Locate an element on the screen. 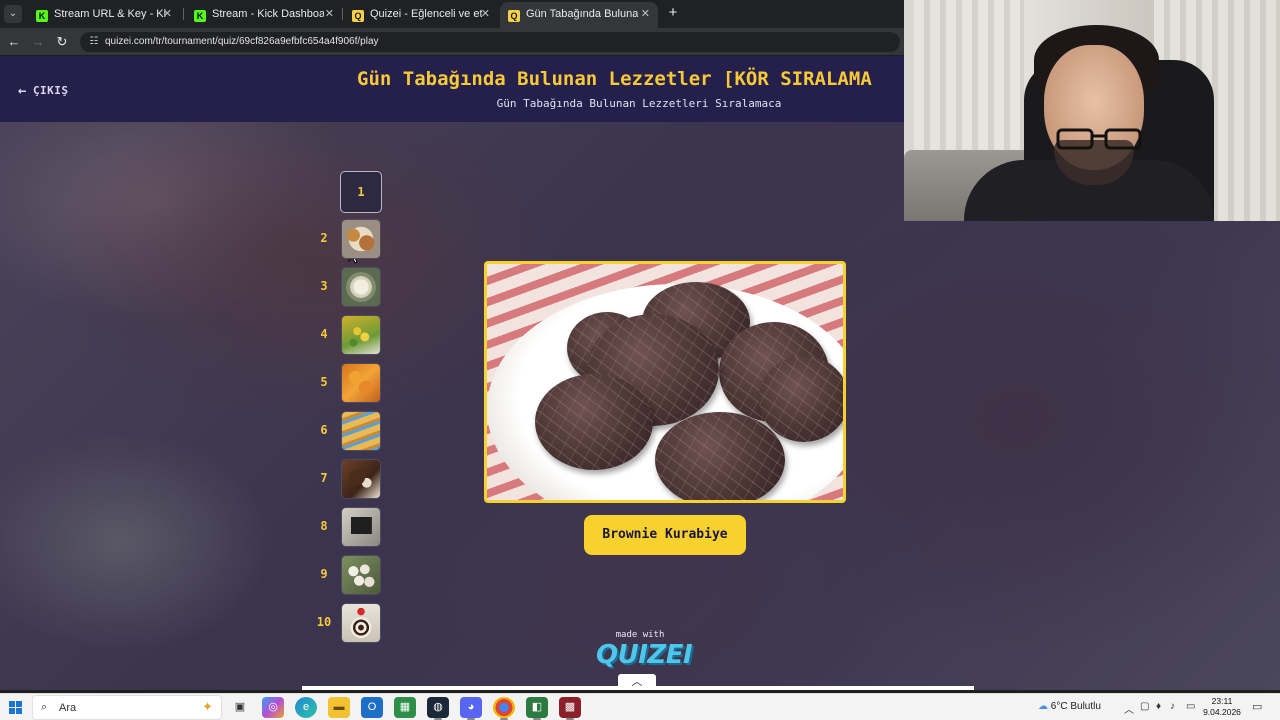  rank-slot-10: 10 is located at coordinates (348, 624).